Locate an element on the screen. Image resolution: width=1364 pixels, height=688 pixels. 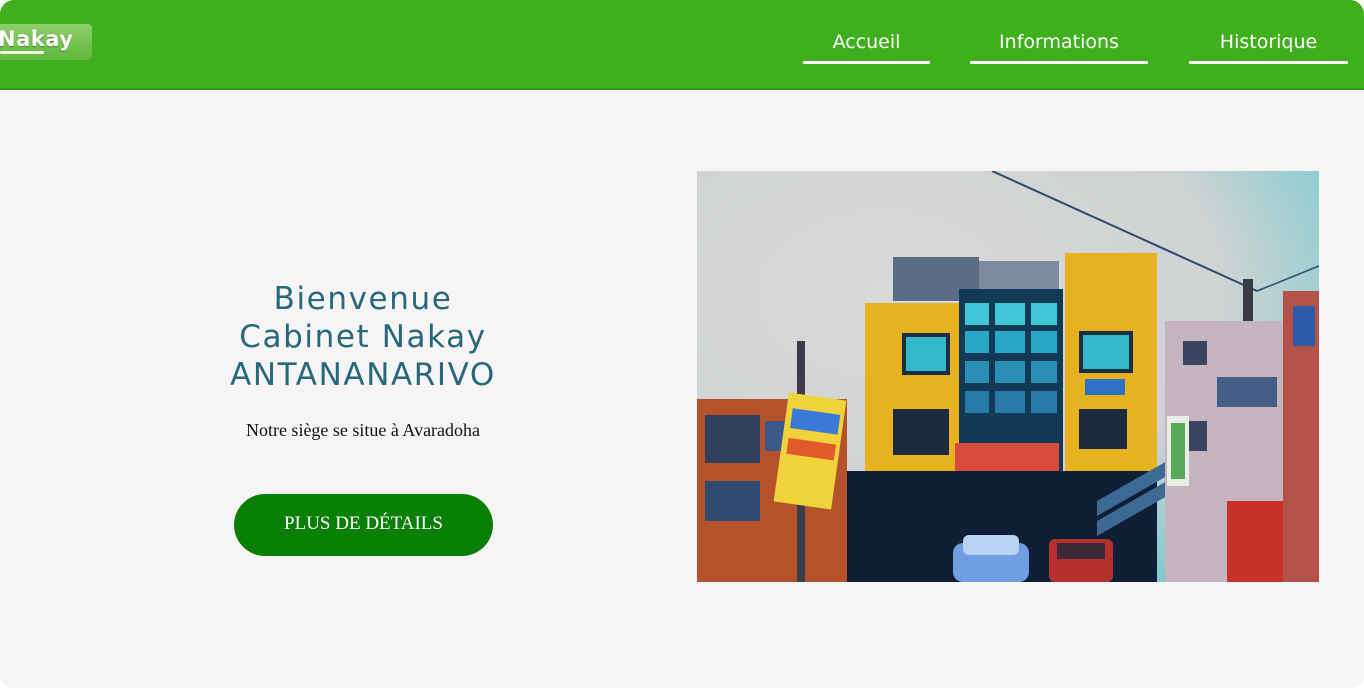
hero-title-line: Bienvenue is located at coordinates (363, 299).